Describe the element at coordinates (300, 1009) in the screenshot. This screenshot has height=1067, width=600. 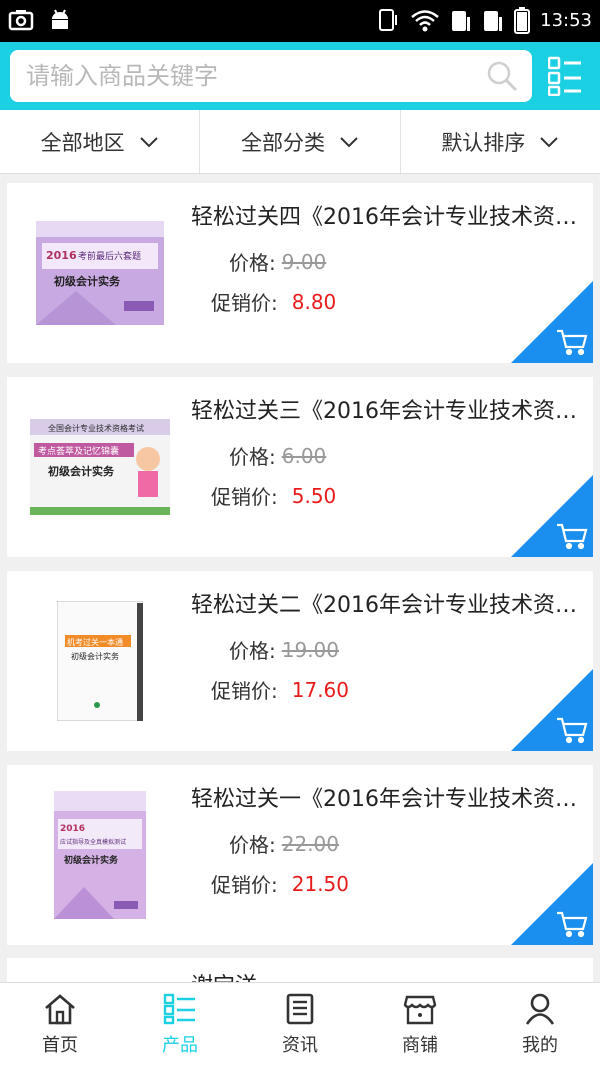
I see `news-icon` at that location.